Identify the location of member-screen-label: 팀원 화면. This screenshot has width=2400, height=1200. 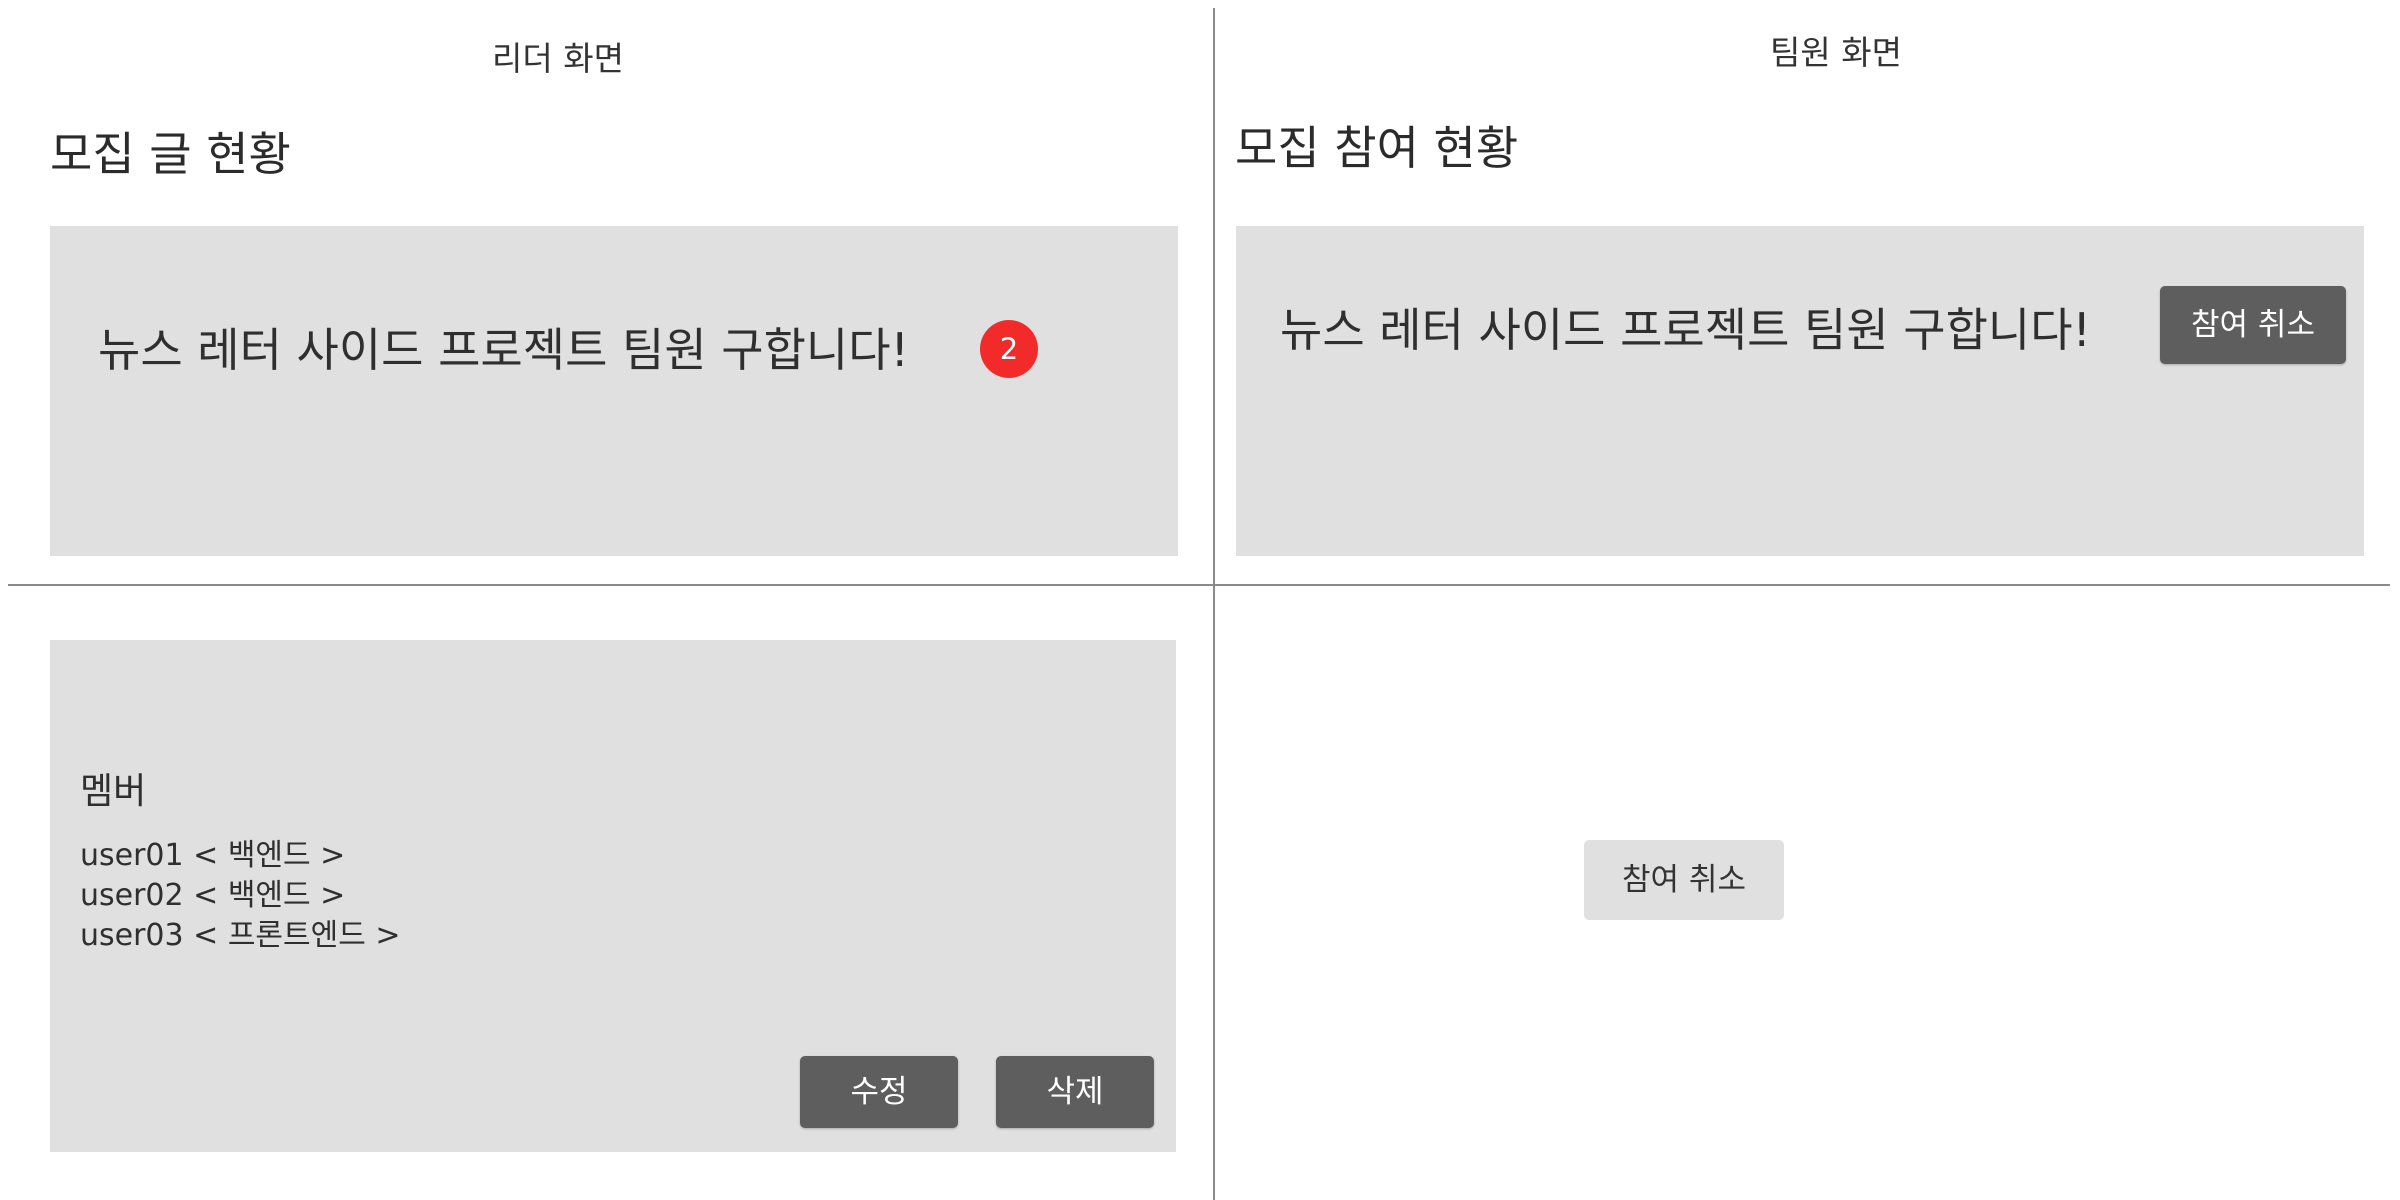
(1836, 52).